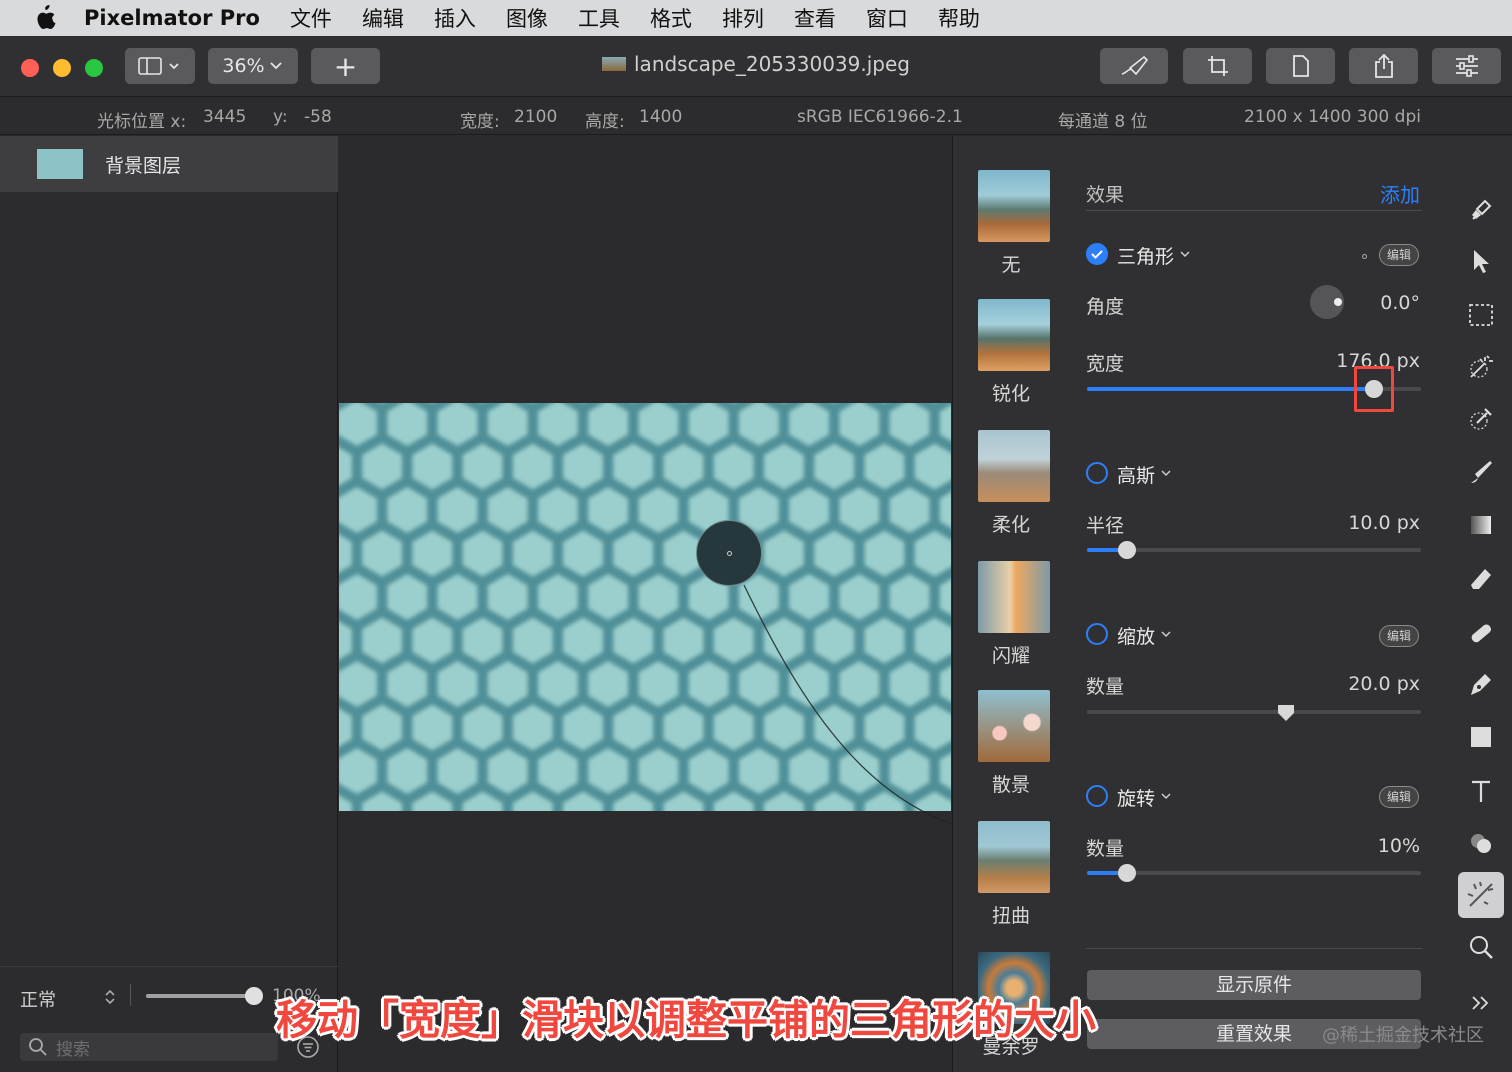 This screenshot has width=1512, height=1072. I want to click on menu-image: 图像, so click(527, 18).